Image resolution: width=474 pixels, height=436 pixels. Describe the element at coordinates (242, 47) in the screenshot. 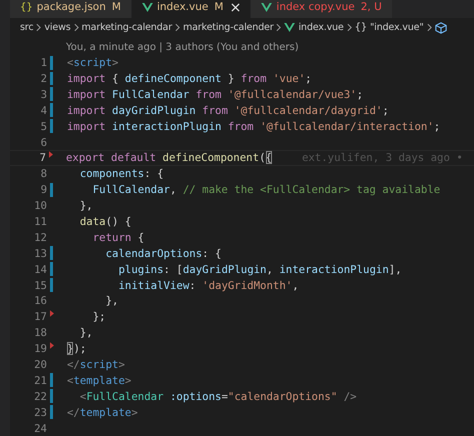

I see `codelens-text: You, a minute ago | 3 authors (You and others)` at that location.